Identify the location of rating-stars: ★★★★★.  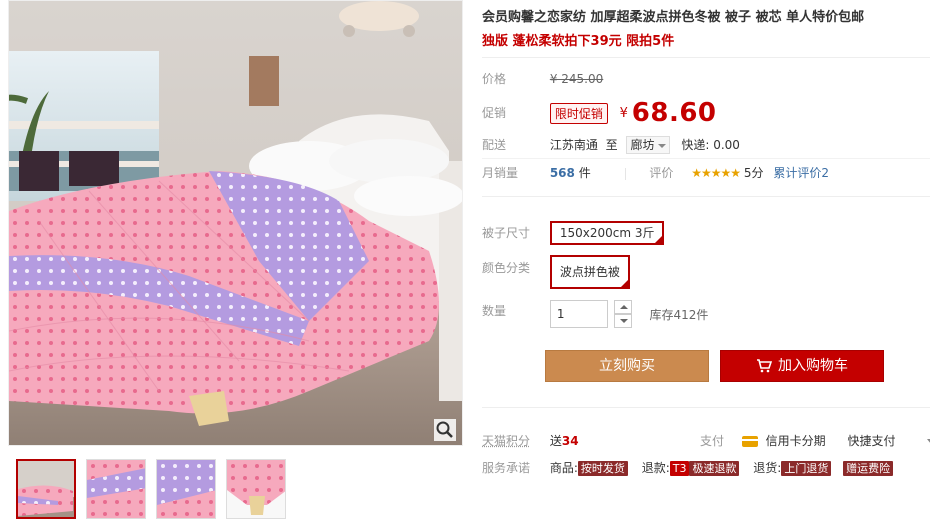
(715, 173).